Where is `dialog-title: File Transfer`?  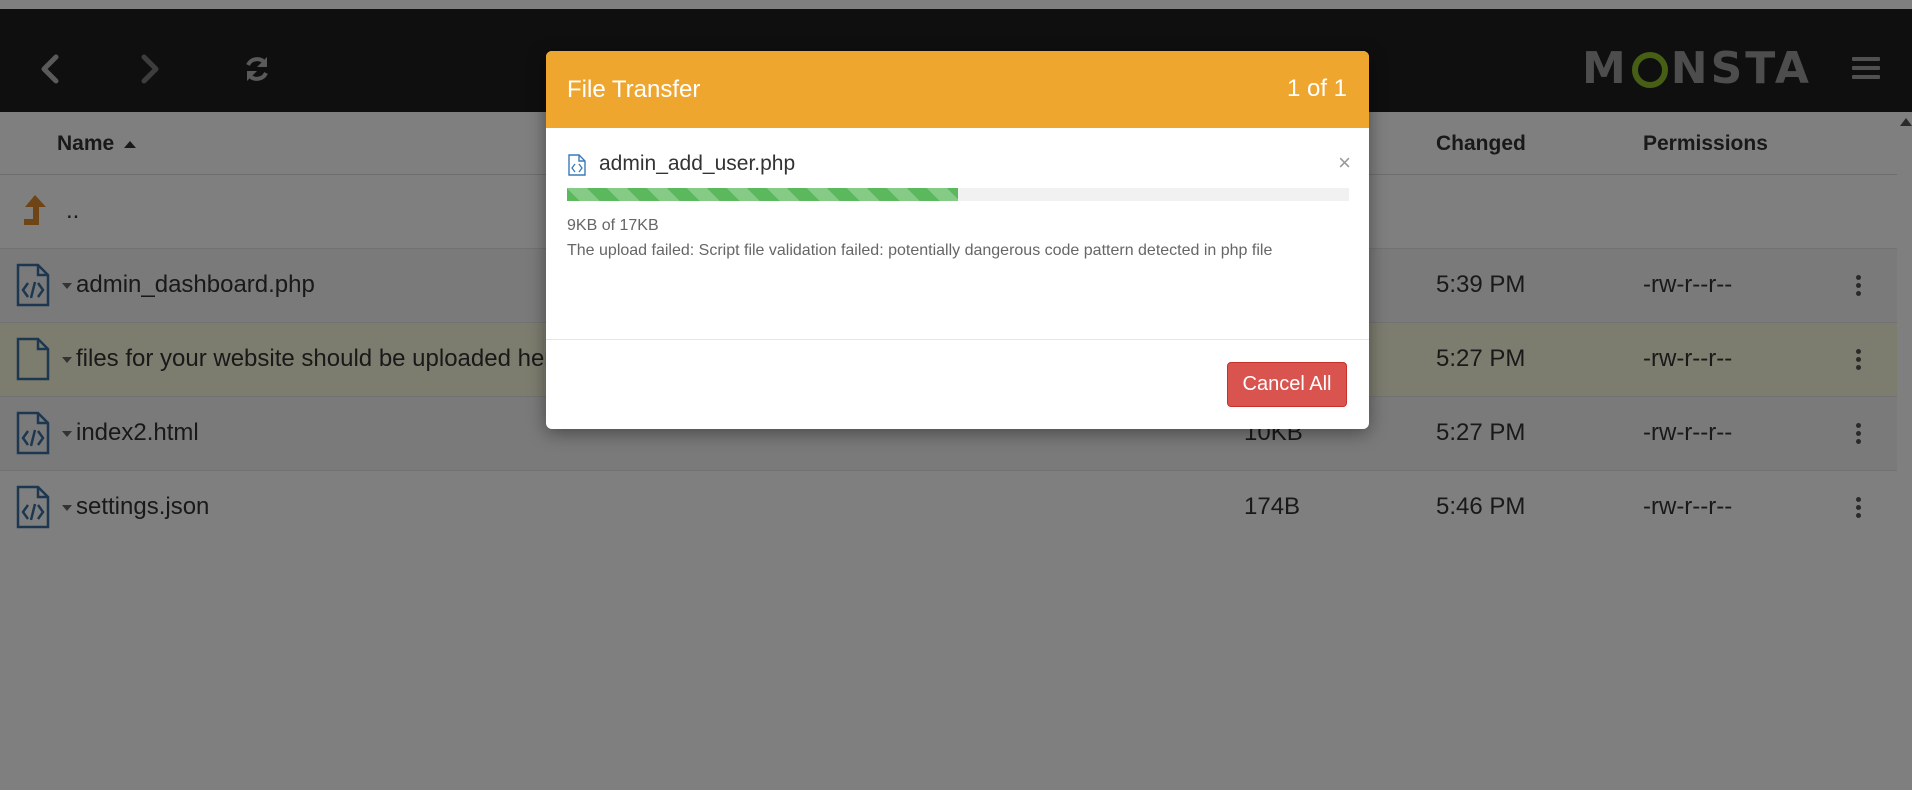 dialog-title: File Transfer is located at coordinates (634, 89).